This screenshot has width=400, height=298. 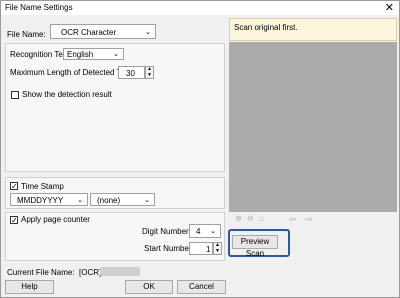 What do you see at coordinates (200, 8) in the screenshot?
I see `title-bar: File Name Settings ✕` at bounding box center [200, 8].